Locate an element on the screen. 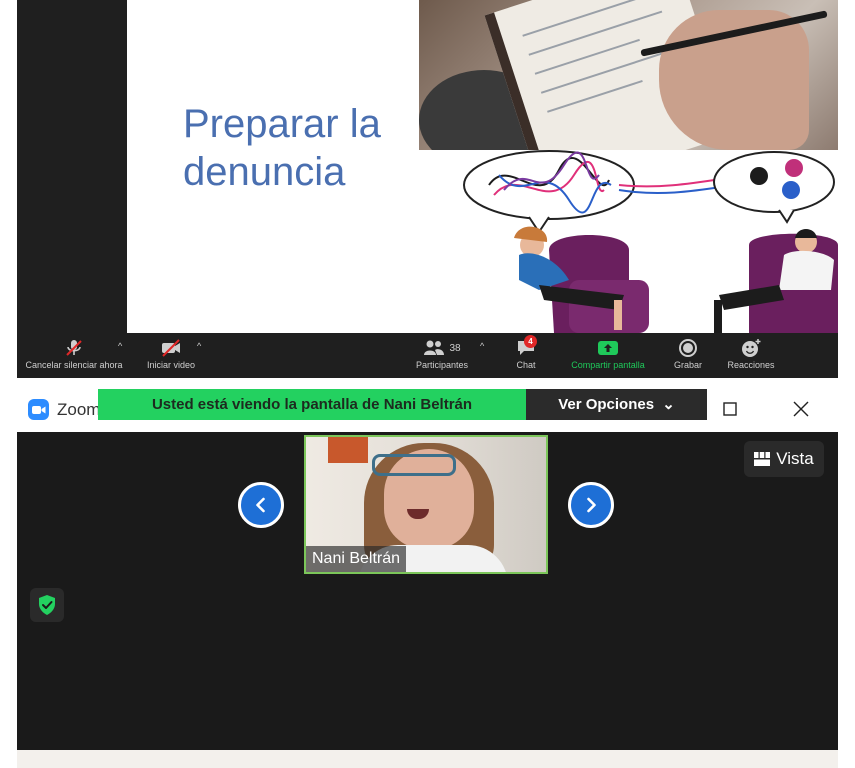 The height and width of the screenshot is (768, 855). slide-title: Preparar la denuncia is located at coordinates (282, 148).